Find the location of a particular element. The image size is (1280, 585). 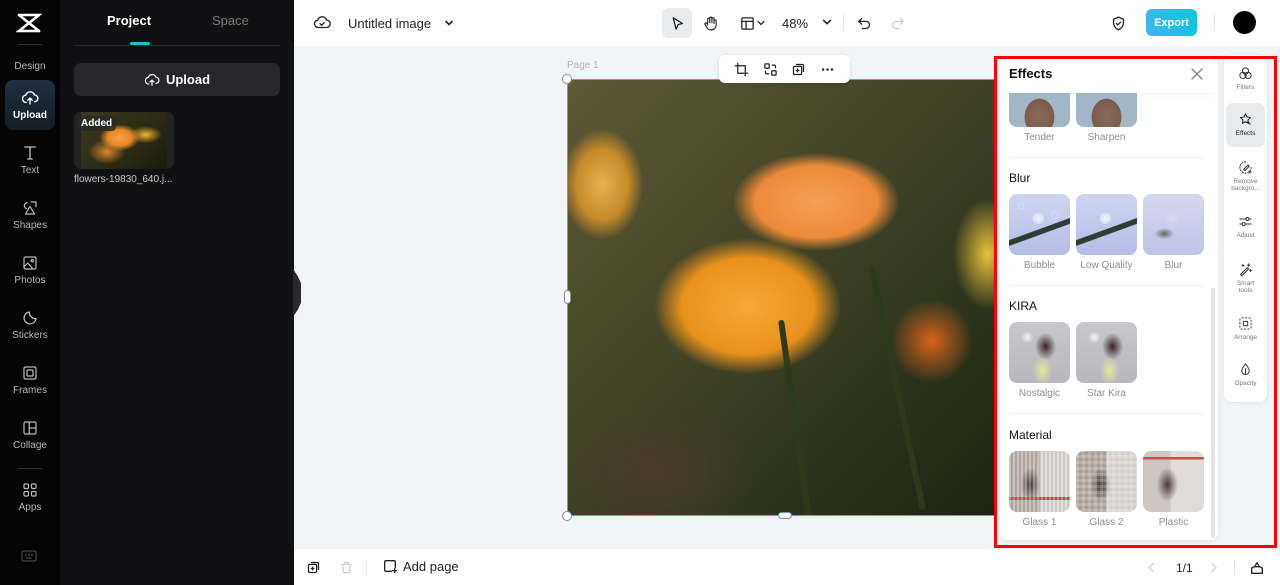

tool-filters: Filters is located at coordinates (1245, 79).